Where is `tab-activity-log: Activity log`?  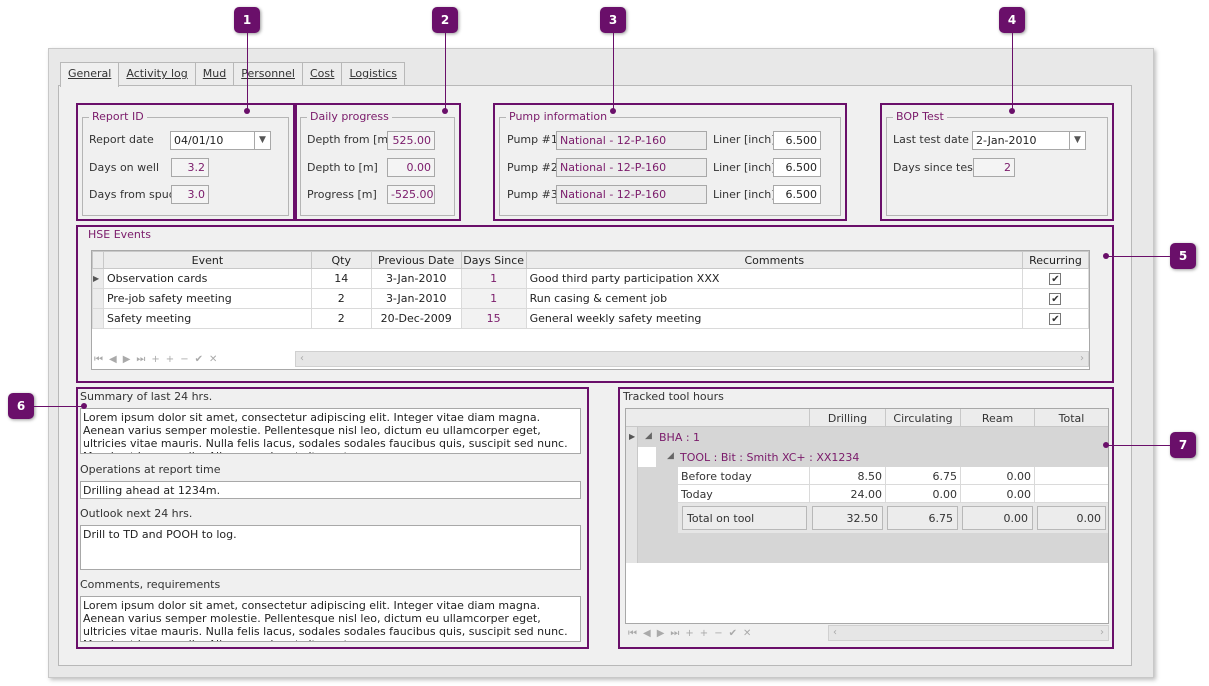 tab-activity-log: Activity log is located at coordinates (157, 74).